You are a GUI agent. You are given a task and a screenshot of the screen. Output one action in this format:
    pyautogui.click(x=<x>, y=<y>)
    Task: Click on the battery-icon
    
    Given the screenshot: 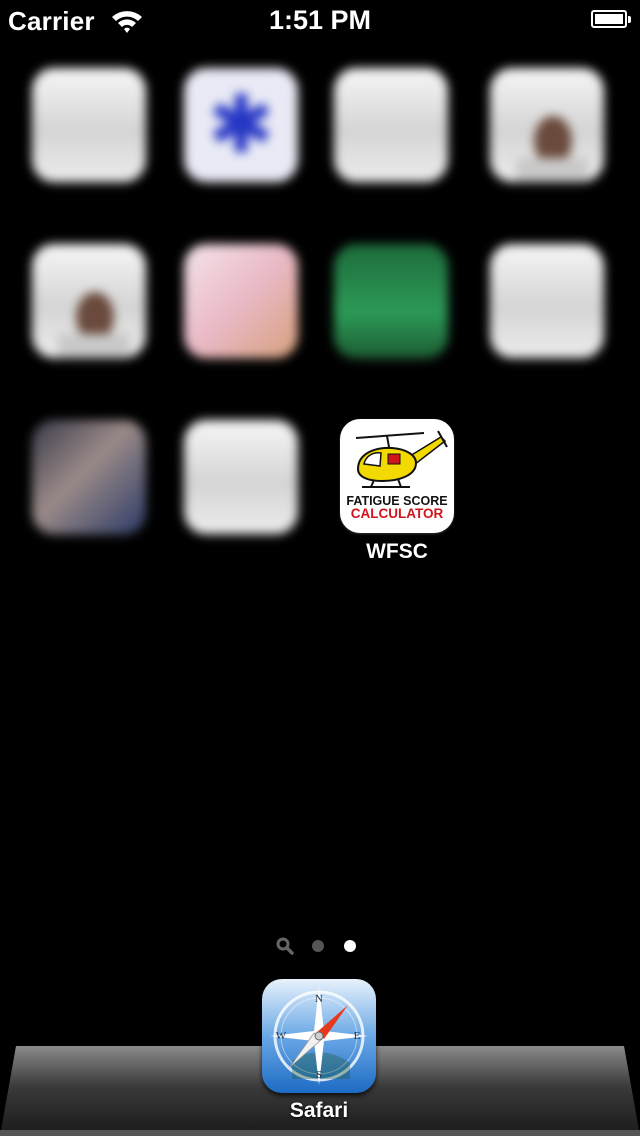 What is the action you would take?
    pyautogui.click(x=611, y=19)
    